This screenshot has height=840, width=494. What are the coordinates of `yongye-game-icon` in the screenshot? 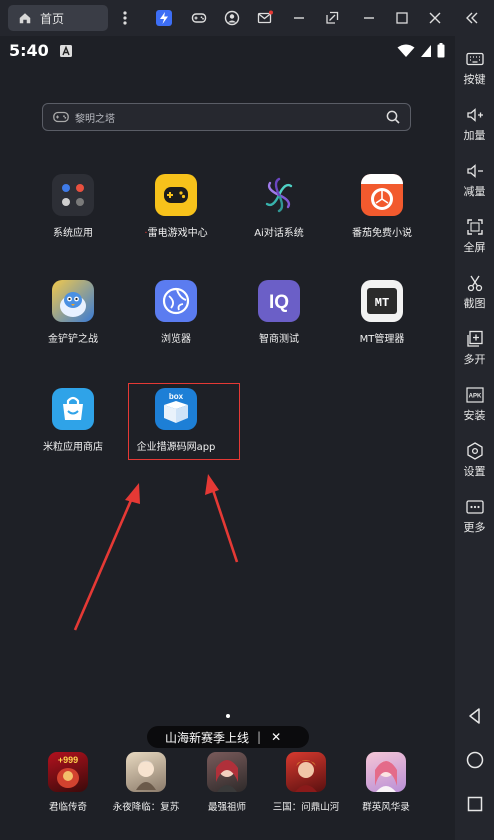 It's located at (146, 772).